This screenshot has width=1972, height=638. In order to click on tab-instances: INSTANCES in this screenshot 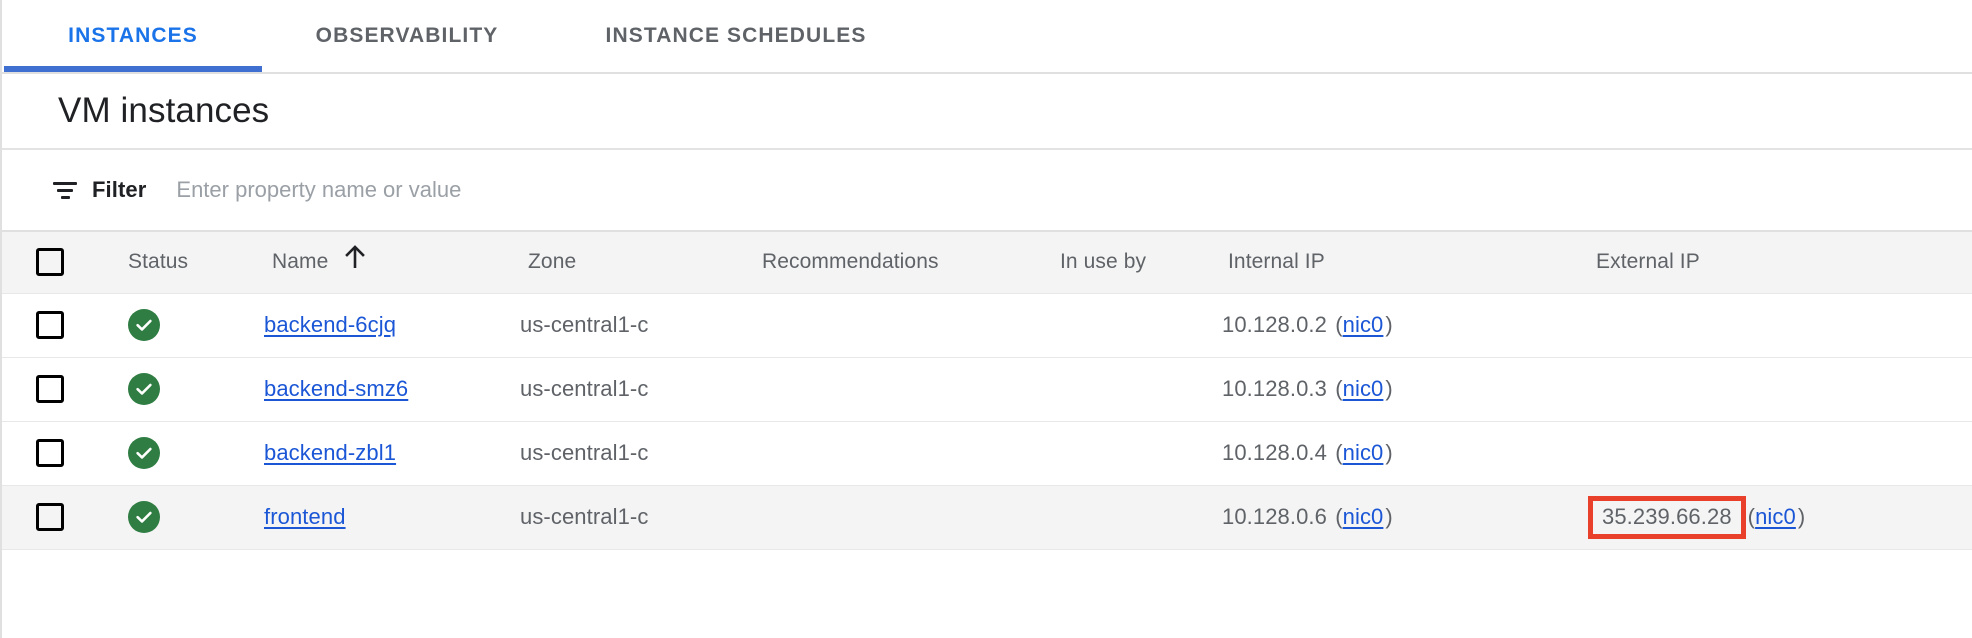, I will do `click(133, 36)`.